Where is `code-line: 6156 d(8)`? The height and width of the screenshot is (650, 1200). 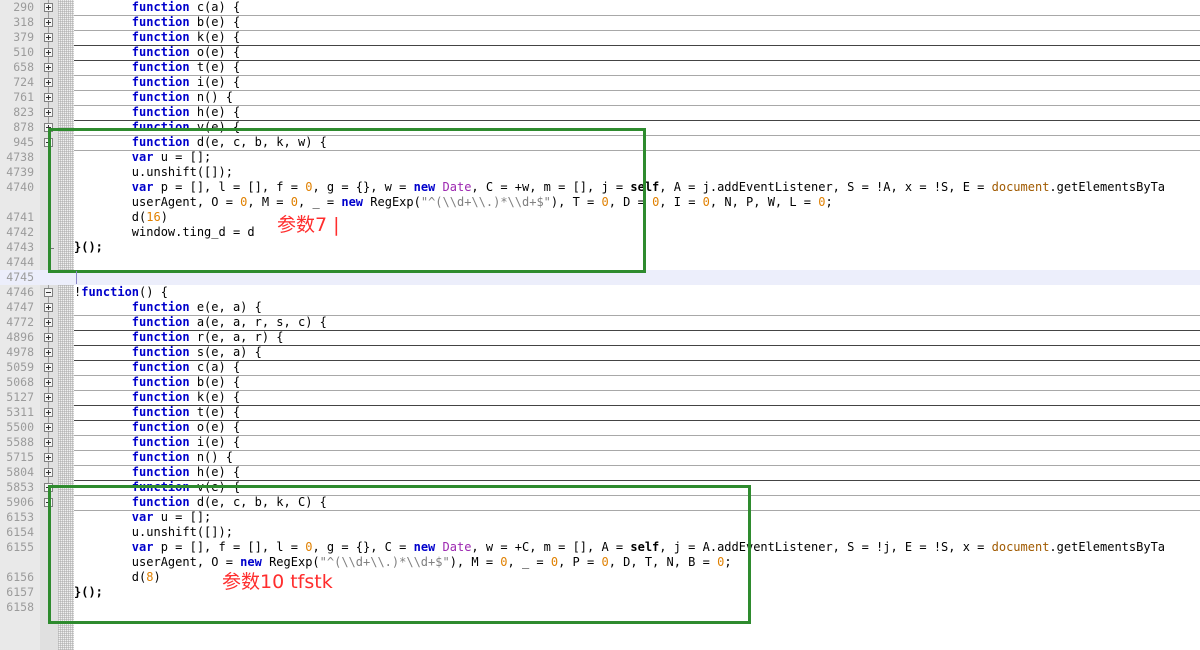 code-line: 6156 d(8) is located at coordinates (600, 577).